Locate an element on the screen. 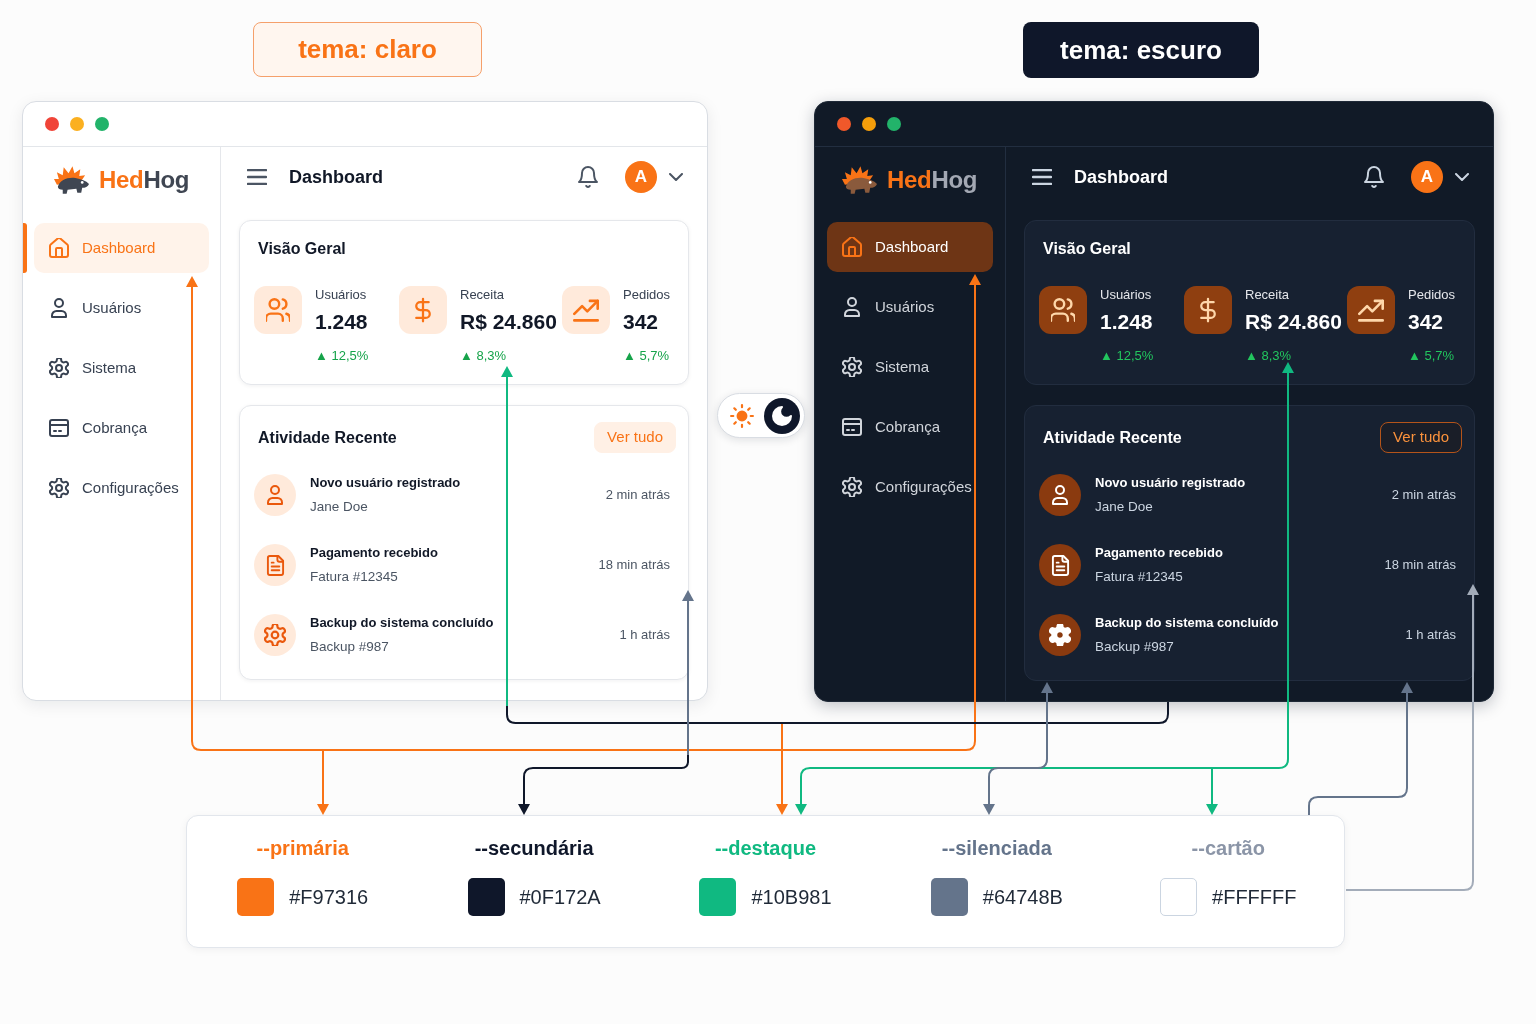 This screenshot has height=1024, width=1536. hex-value: #64748B is located at coordinates (1022, 897).